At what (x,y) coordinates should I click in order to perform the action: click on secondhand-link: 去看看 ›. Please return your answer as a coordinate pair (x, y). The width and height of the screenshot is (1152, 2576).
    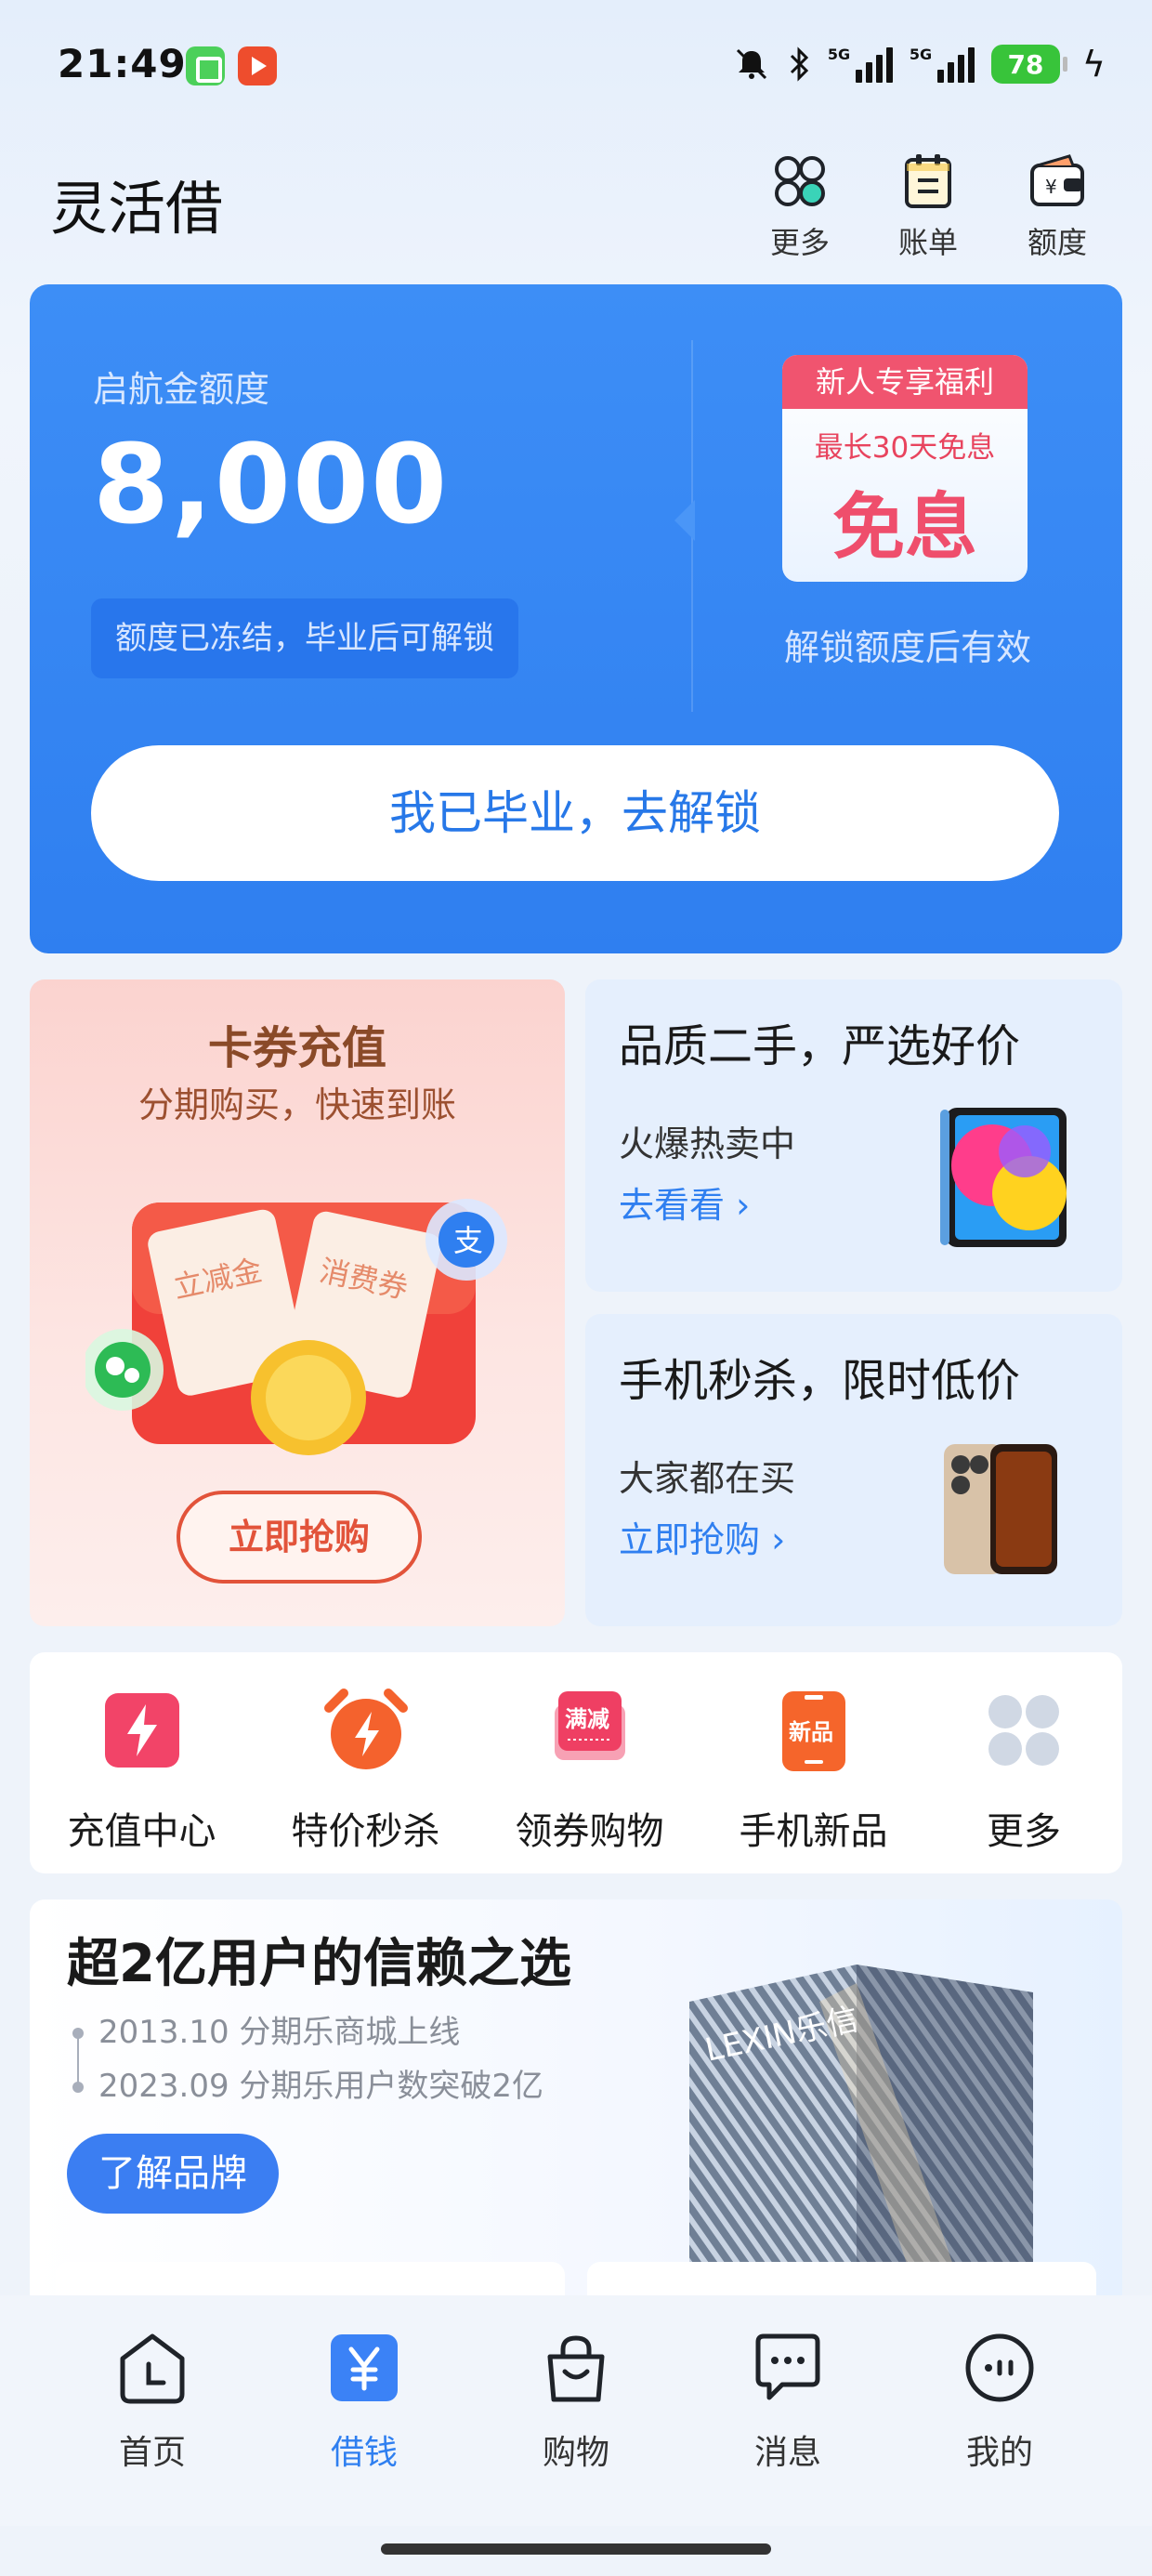
    Looking at the image, I should click on (684, 1202).